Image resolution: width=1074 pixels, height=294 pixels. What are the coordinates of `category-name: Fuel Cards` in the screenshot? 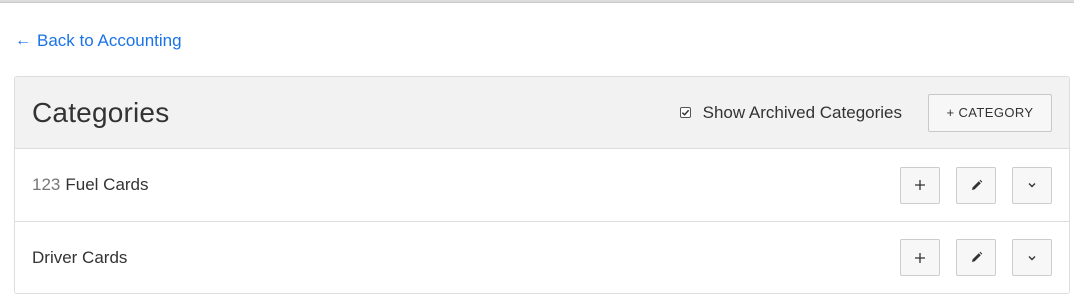 It's located at (107, 184).